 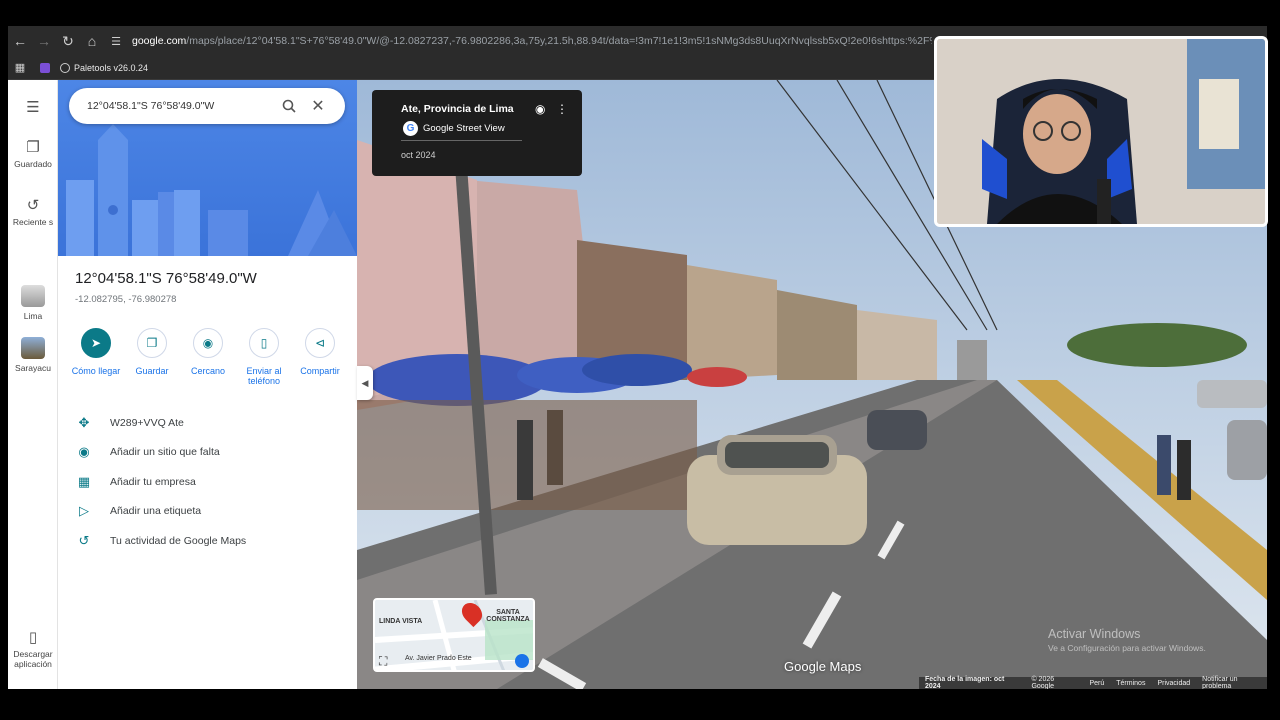 What do you see at coordinates (33, 648) in the screenshot?
I see `rail-download-app: ▯ Descargar aplicación` at bounding box center [33, 648].